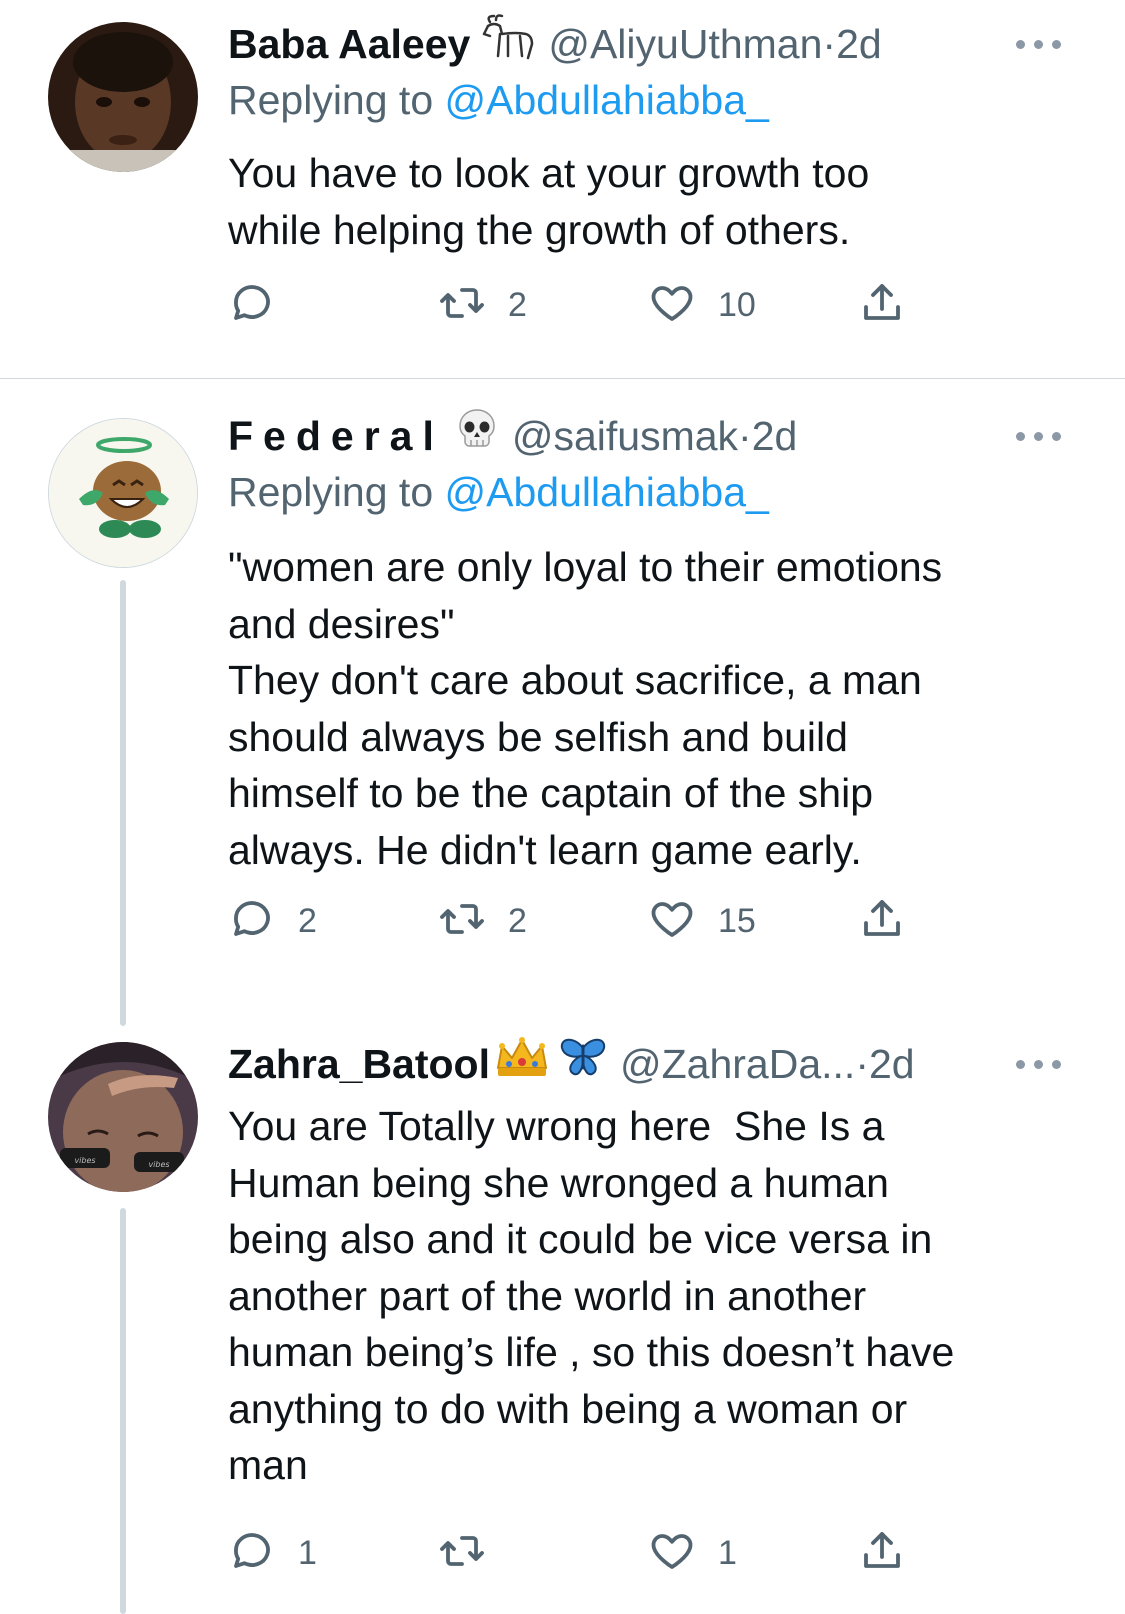 Image resolution: width=1125 pixels, height=1614 pixels. I want to click on user-handle: @saifusmak, so click(625, 436).